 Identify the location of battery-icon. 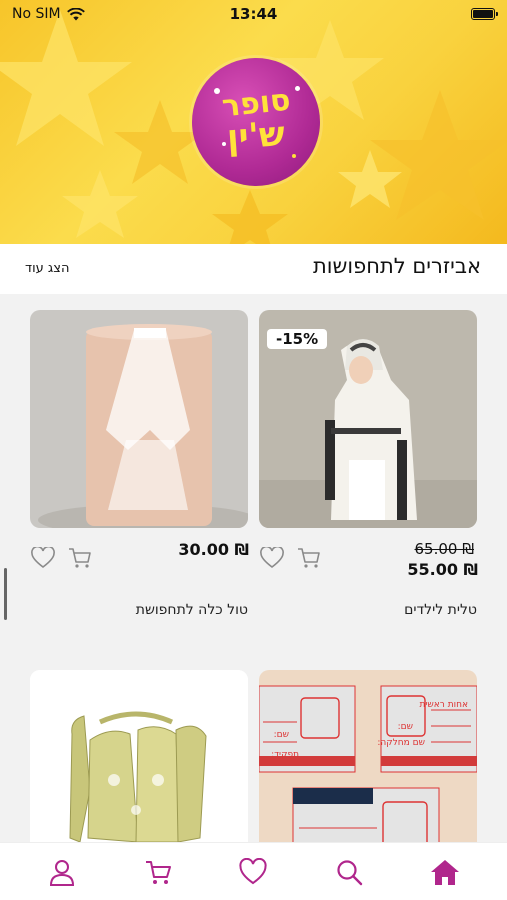
(484, 14).